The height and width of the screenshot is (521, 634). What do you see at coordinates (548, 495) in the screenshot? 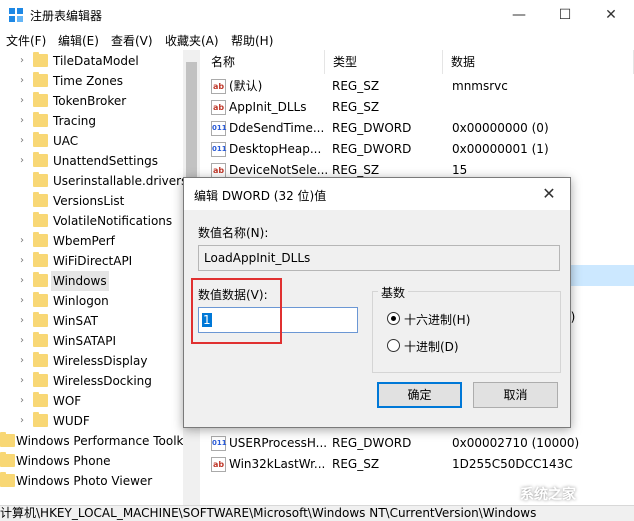
I see `watermark-logo: 系统之家` at bounding box center [548, 495].